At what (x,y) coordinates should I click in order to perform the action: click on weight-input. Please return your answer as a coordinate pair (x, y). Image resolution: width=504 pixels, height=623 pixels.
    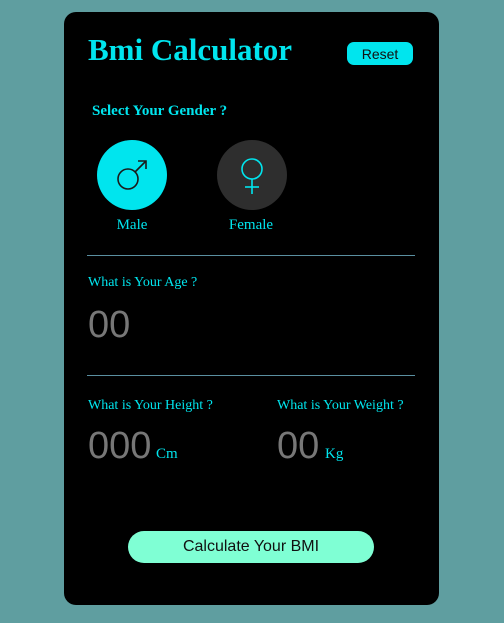
    Looking at the image, I should click on (300, 446).